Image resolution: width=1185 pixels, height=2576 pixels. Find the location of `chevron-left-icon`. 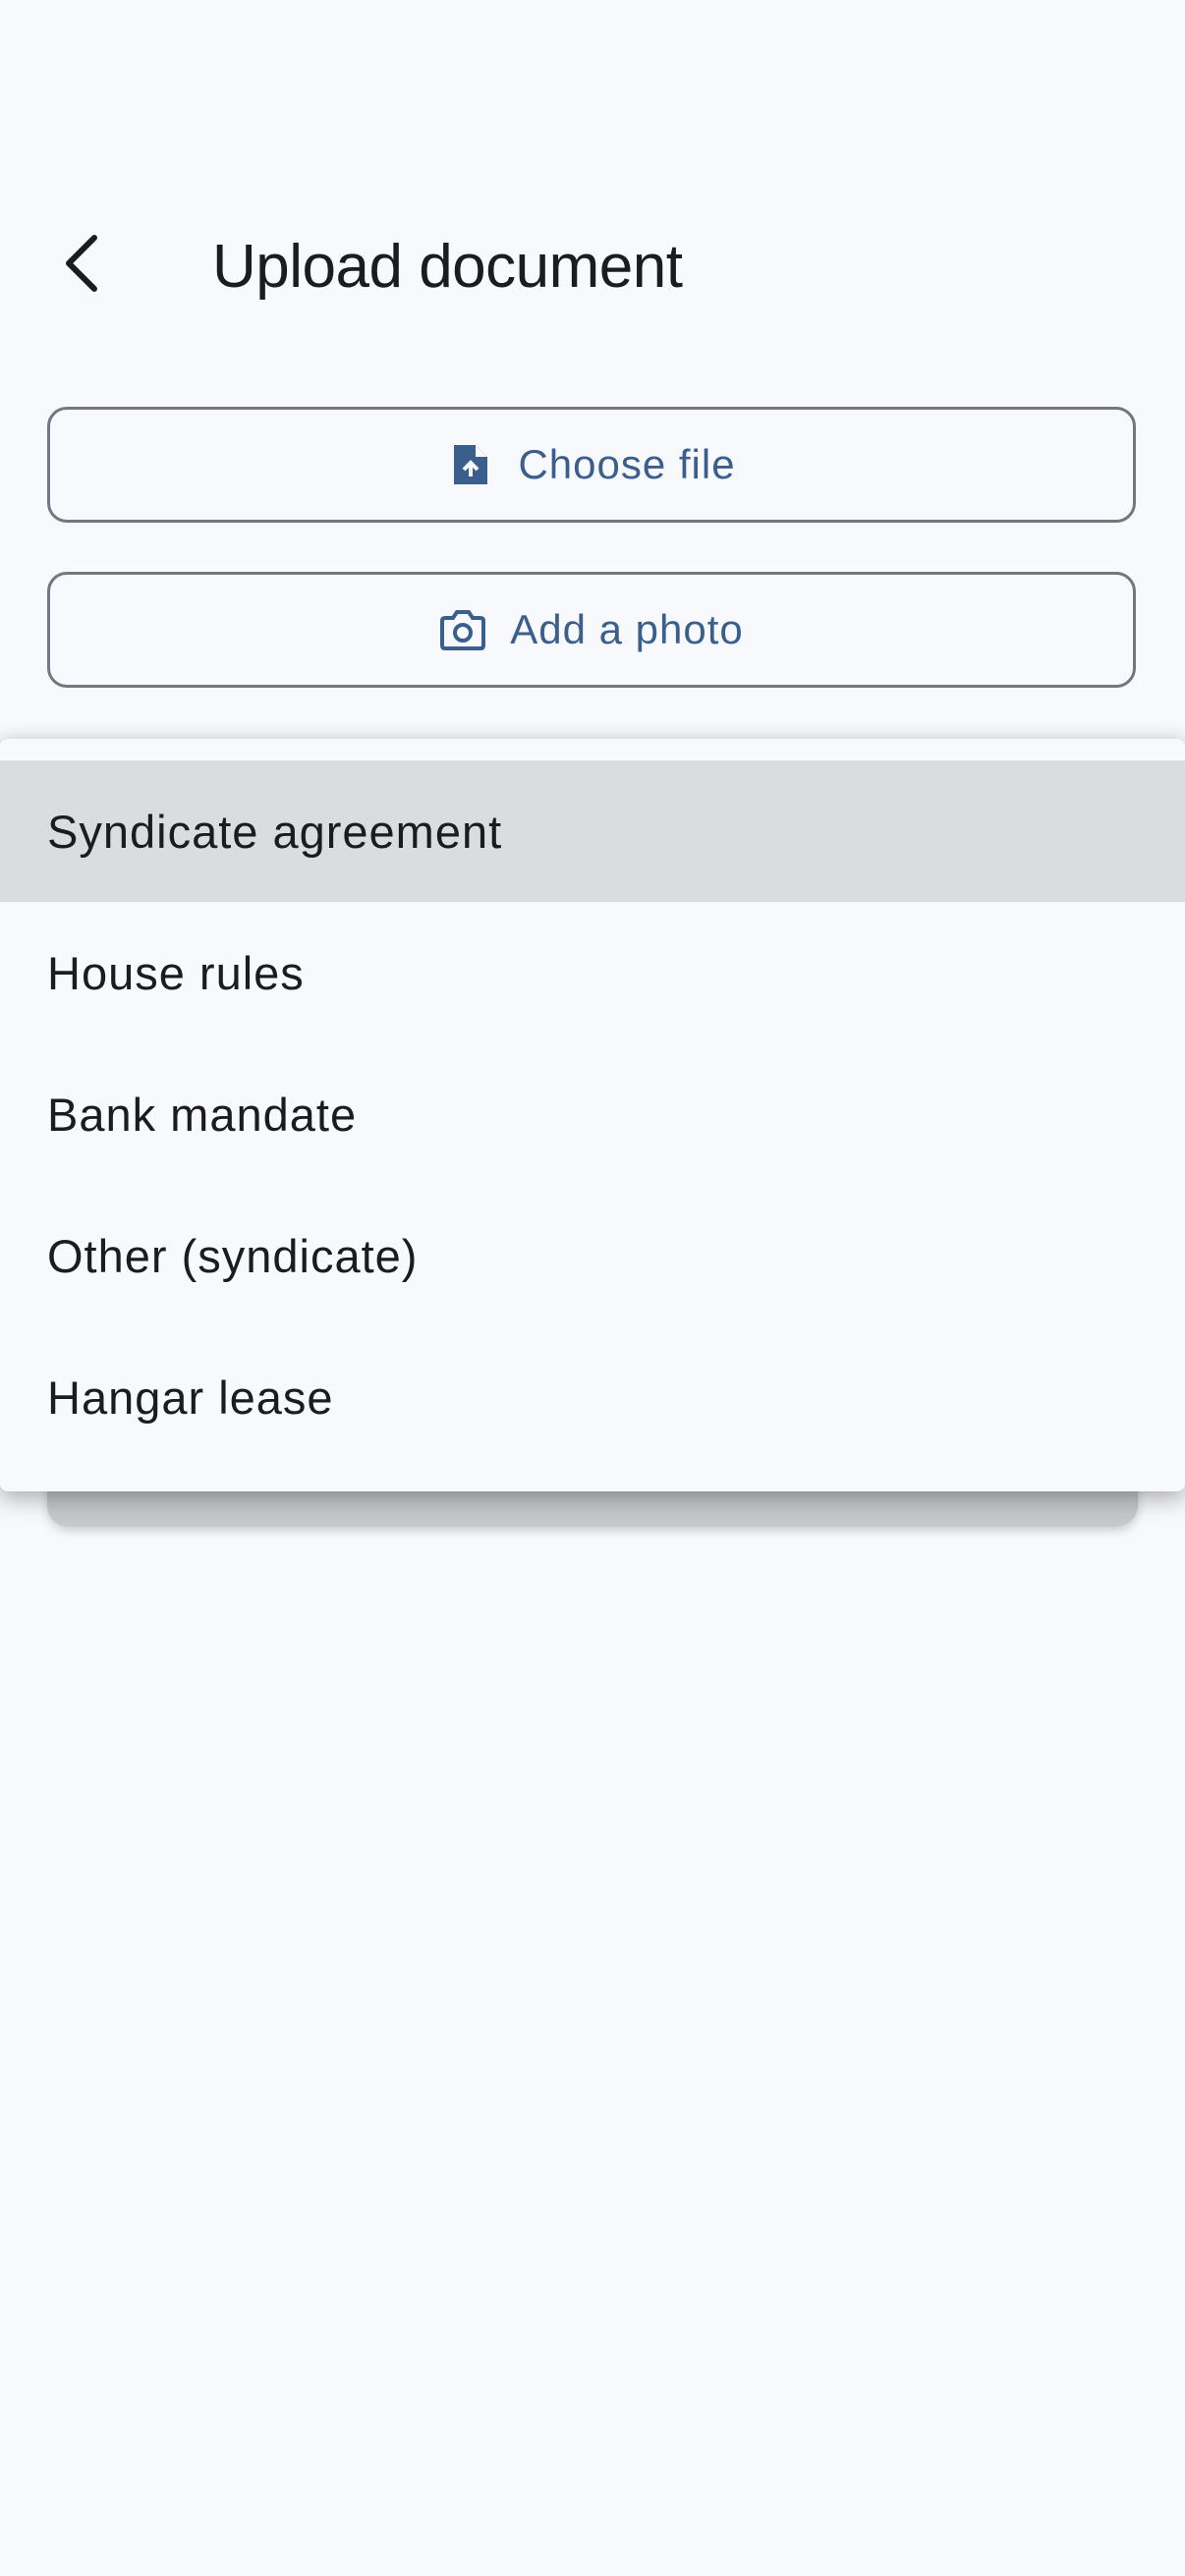

chevron-left-icon is located at coordinates (82, 263).